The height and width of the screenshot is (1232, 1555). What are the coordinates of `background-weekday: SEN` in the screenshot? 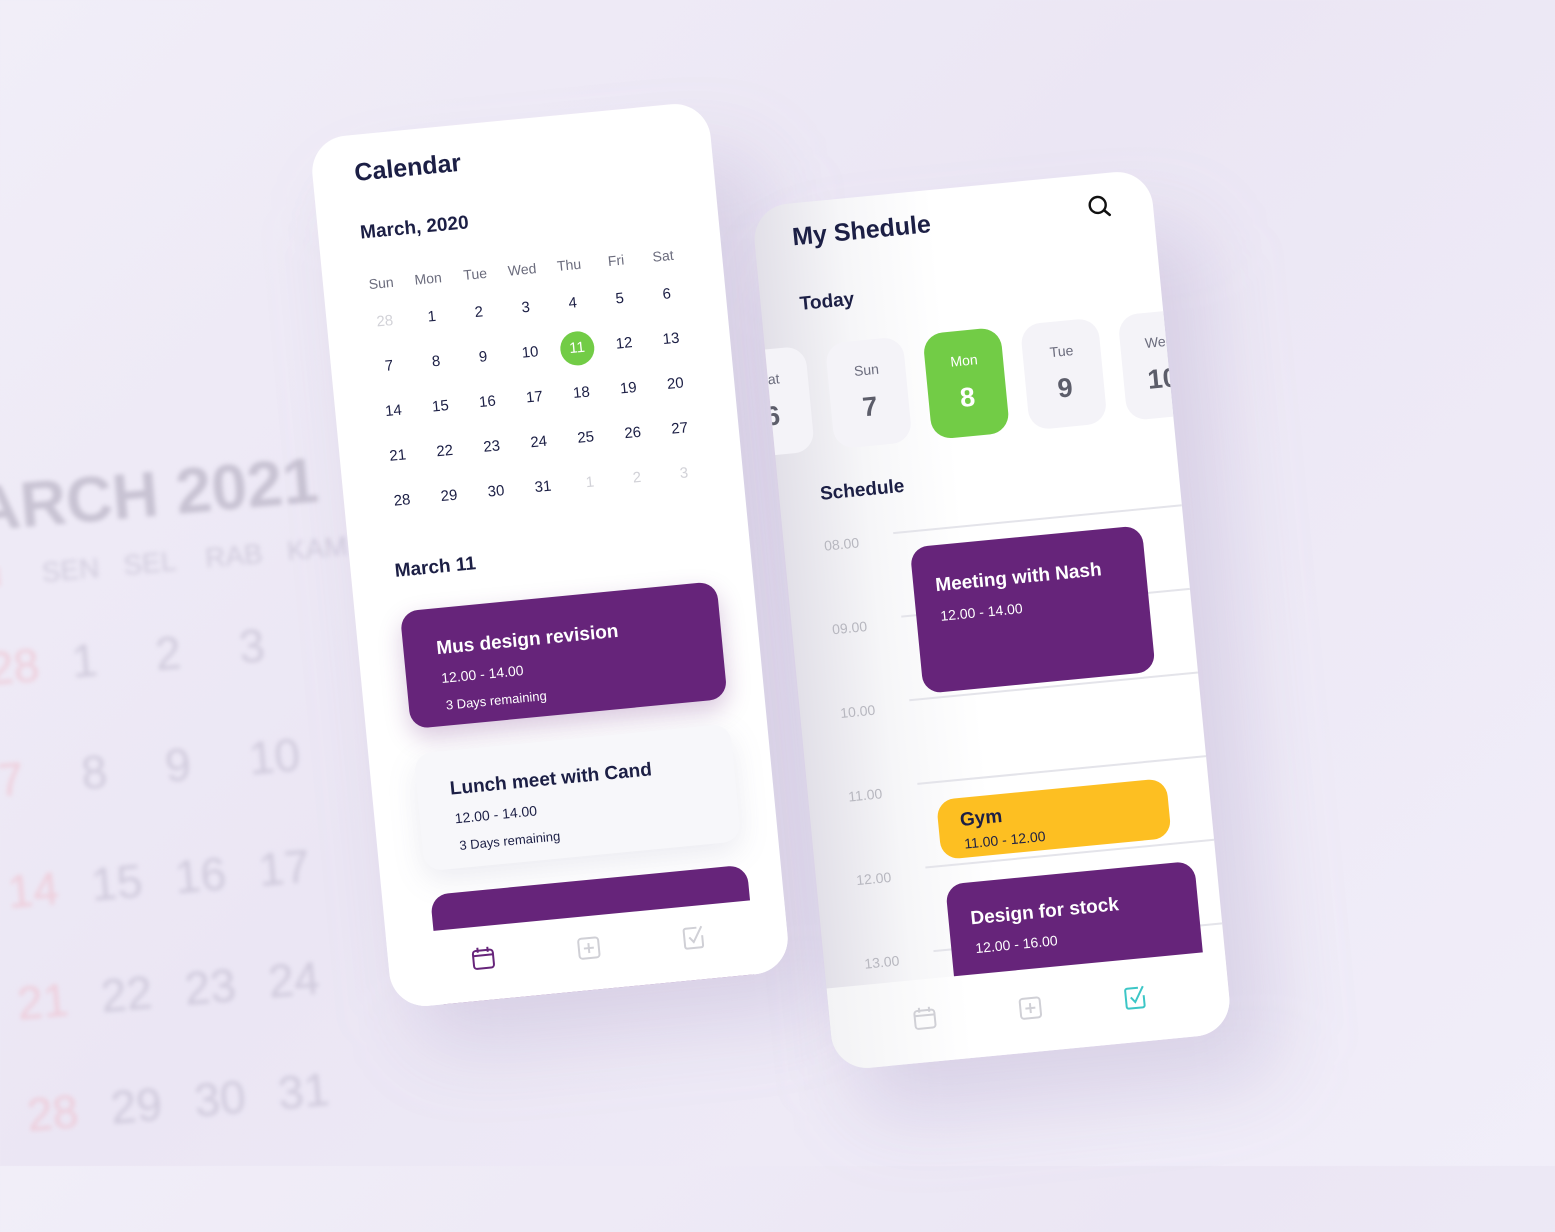 It's located at (70, 570).